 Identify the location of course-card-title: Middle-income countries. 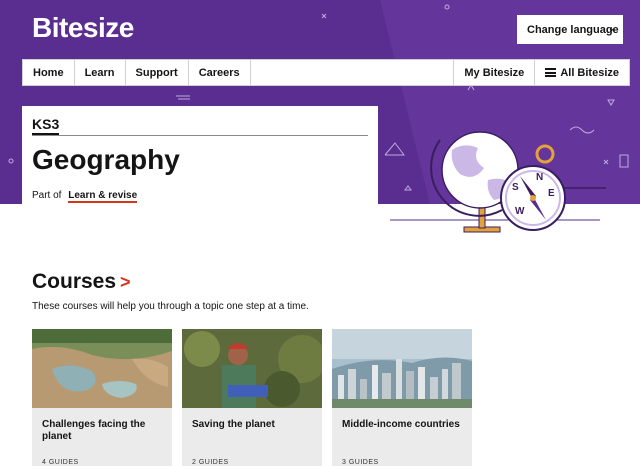
(401, 424).